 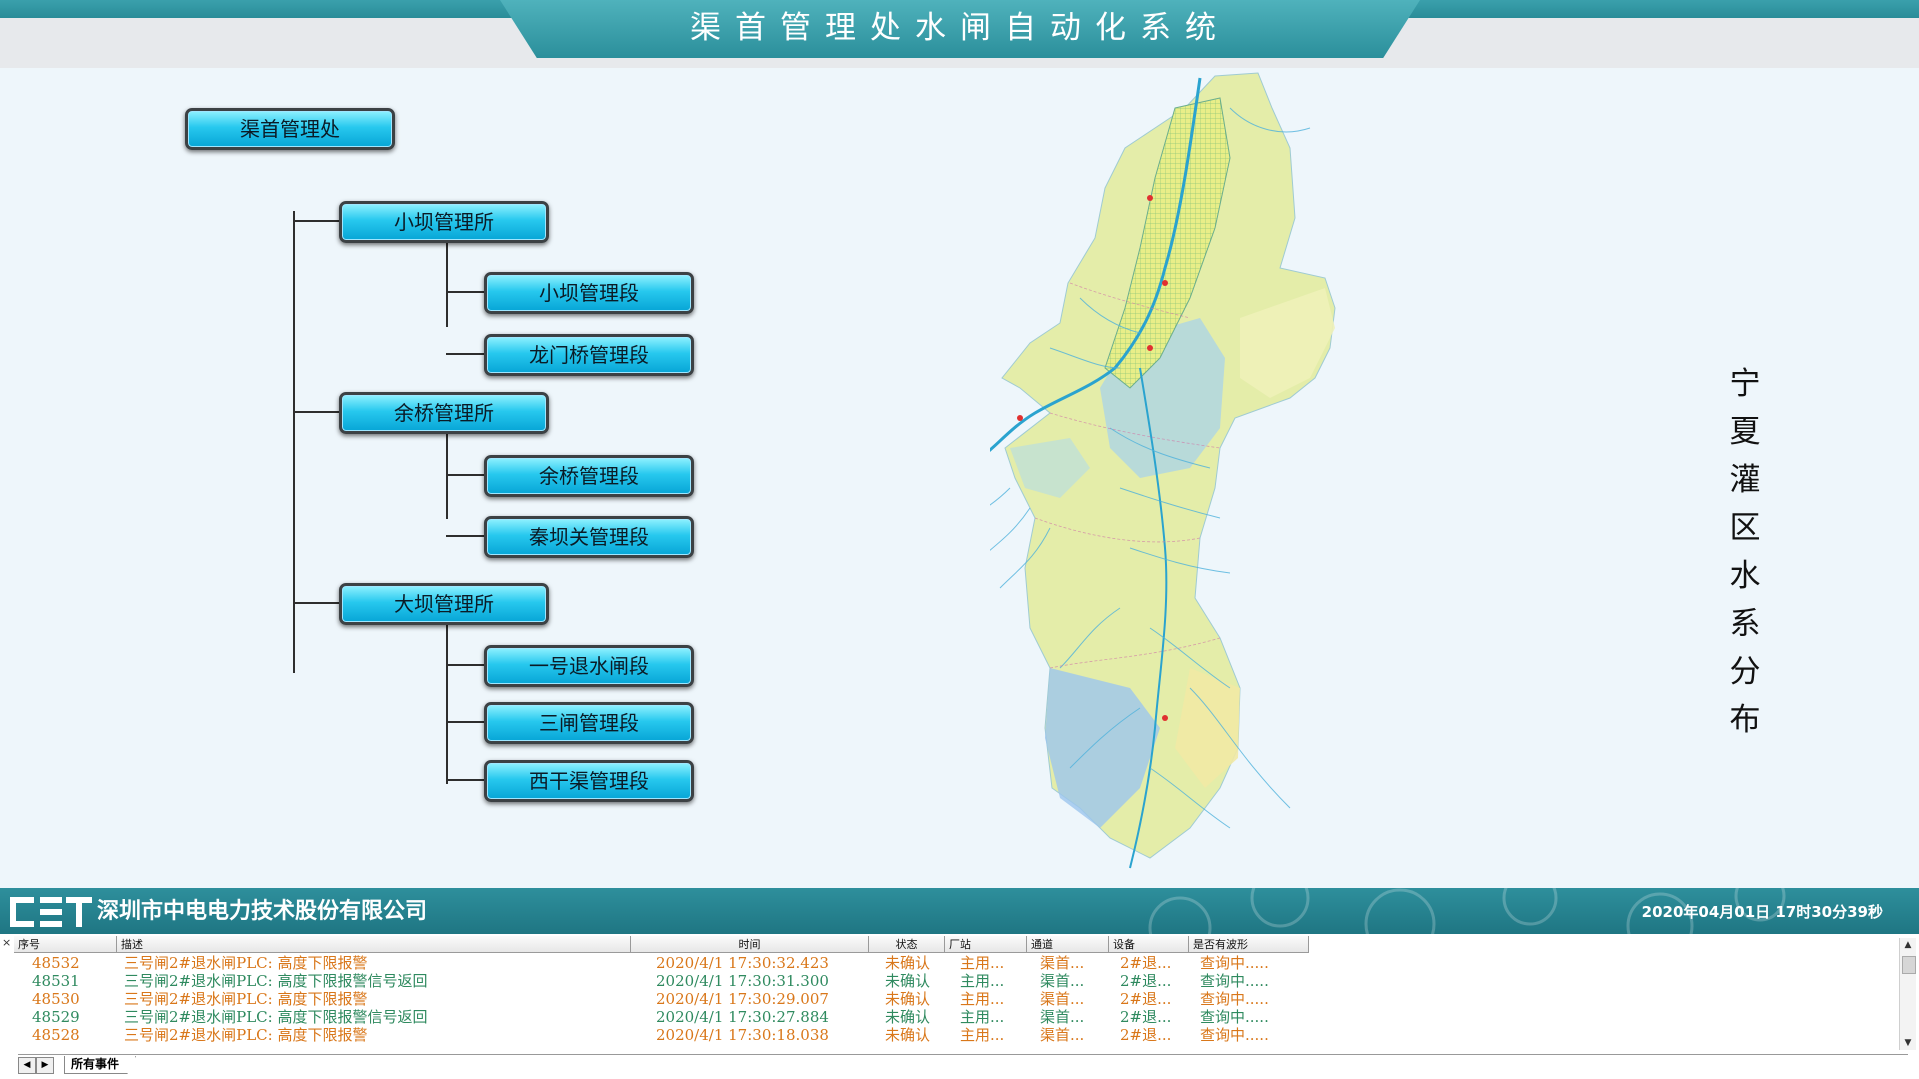 What do you see at coordinates (290, 129) in the screenshot?
I see `node-headworks-office: 渠首管理处` at bounding box center [290, 129].